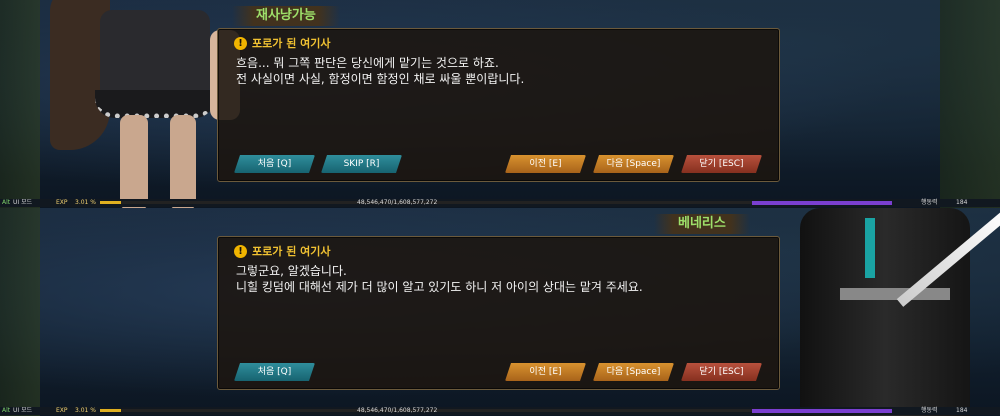 Image resolution: width=1000 pixels, height=416 pixels. I want to click on speaker-name-tag: 재사냥가능, so click(286, 16).